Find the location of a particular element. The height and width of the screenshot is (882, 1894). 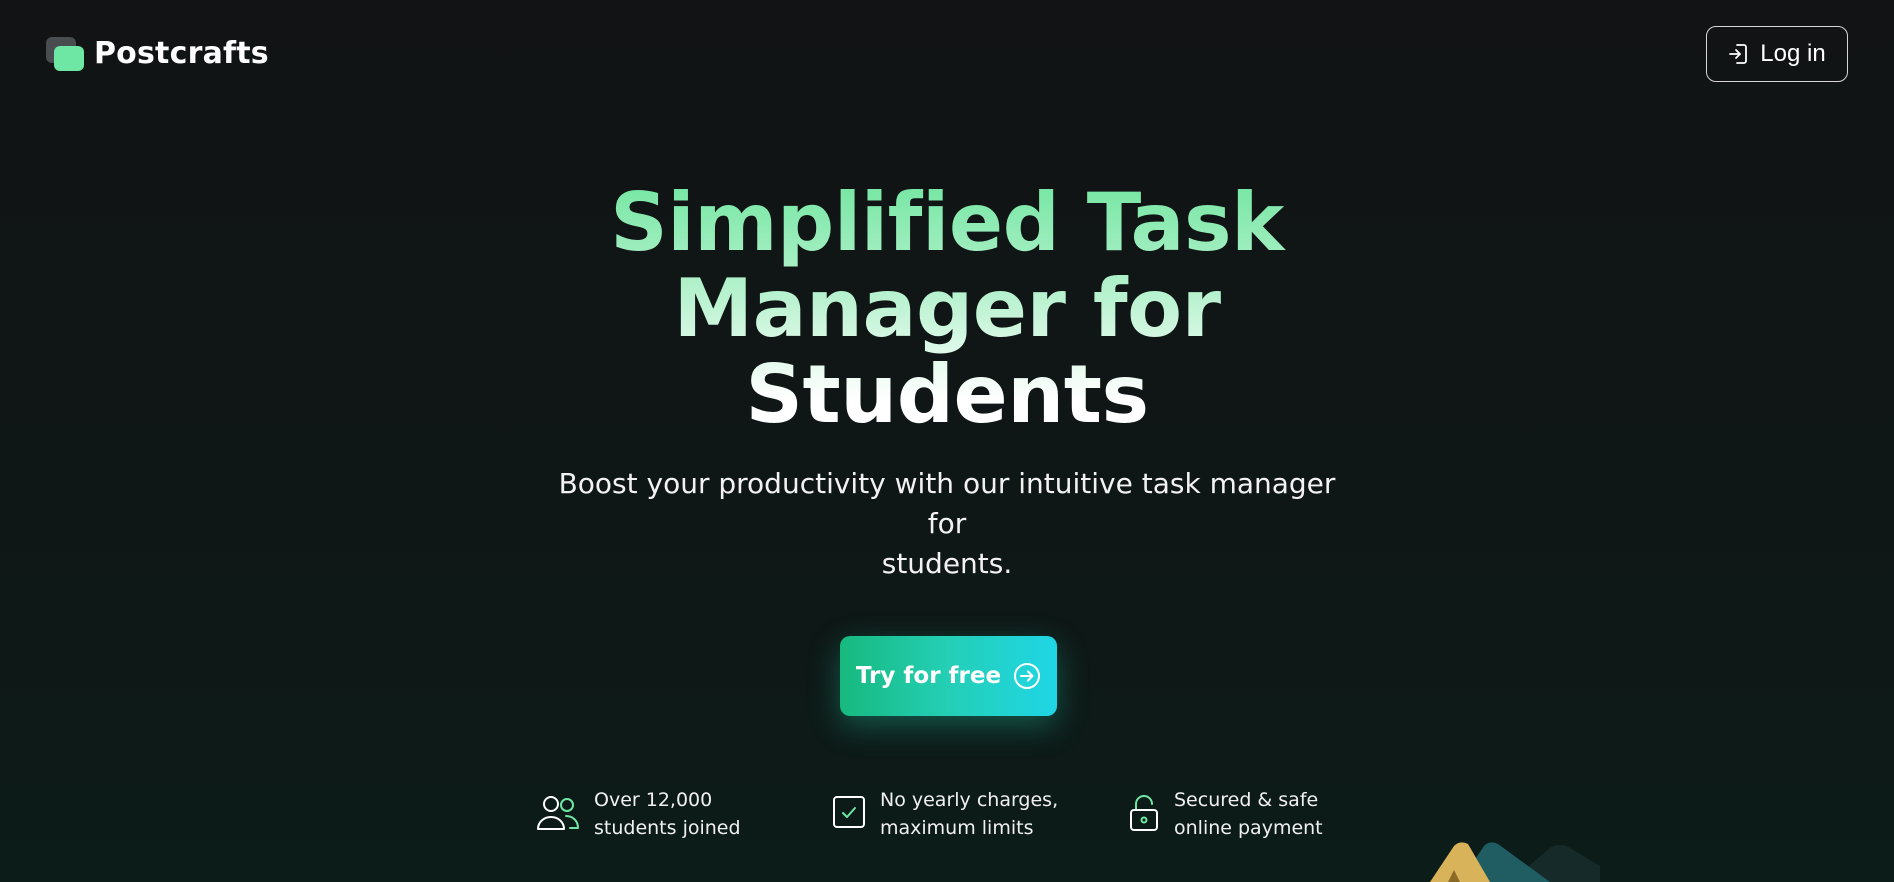

hero-title-line-2: Manager for is located at coordinates (947, 308).